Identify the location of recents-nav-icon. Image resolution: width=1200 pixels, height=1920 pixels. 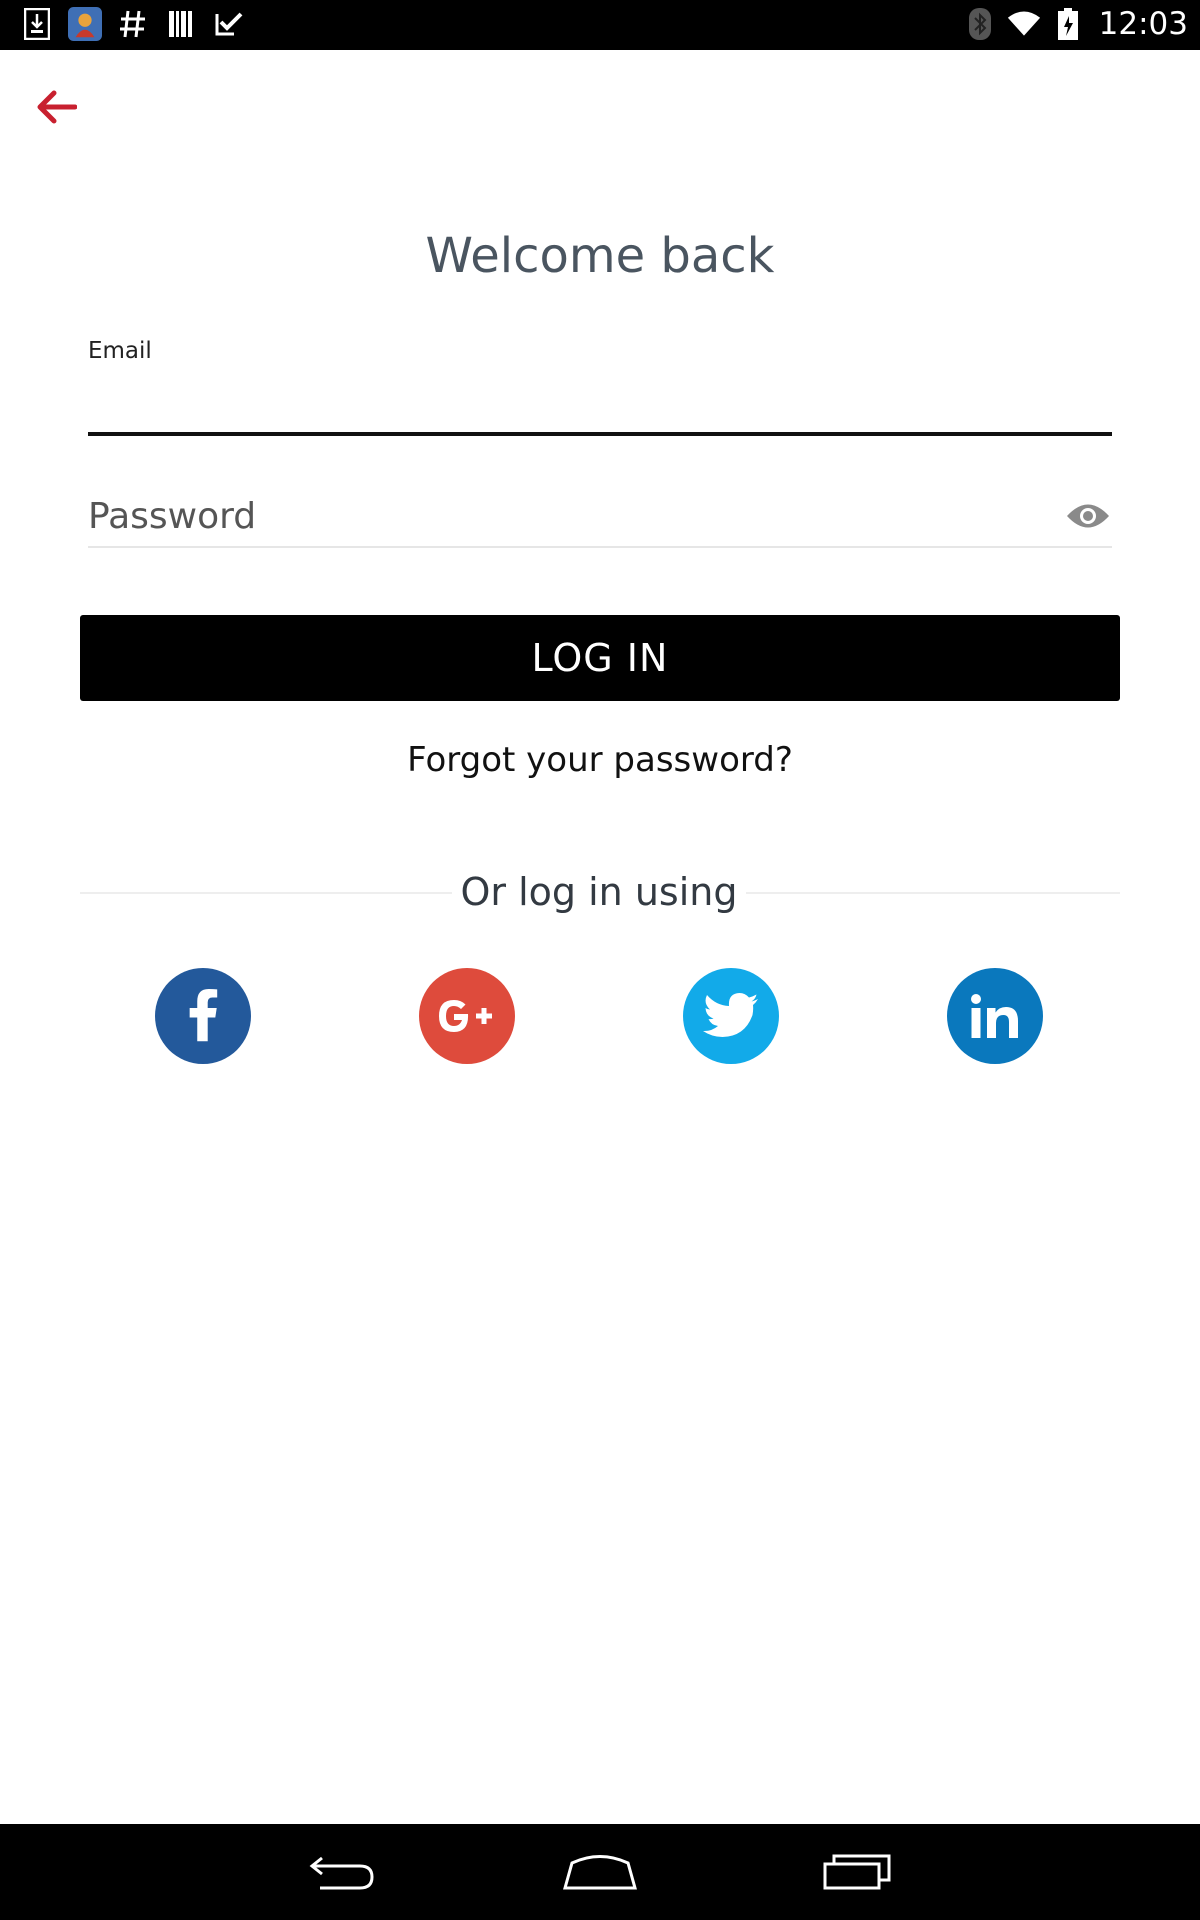
(857, 1872).